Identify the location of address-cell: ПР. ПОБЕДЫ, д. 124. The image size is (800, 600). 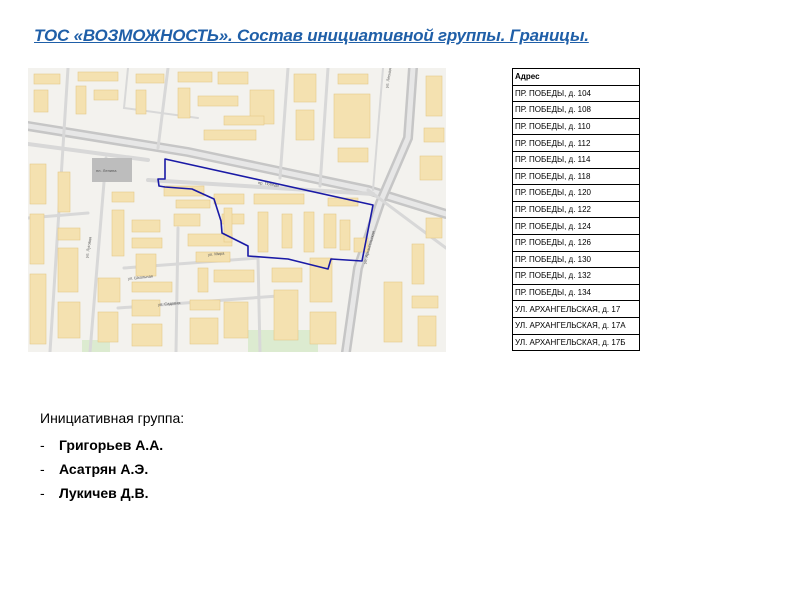
(576, 226).